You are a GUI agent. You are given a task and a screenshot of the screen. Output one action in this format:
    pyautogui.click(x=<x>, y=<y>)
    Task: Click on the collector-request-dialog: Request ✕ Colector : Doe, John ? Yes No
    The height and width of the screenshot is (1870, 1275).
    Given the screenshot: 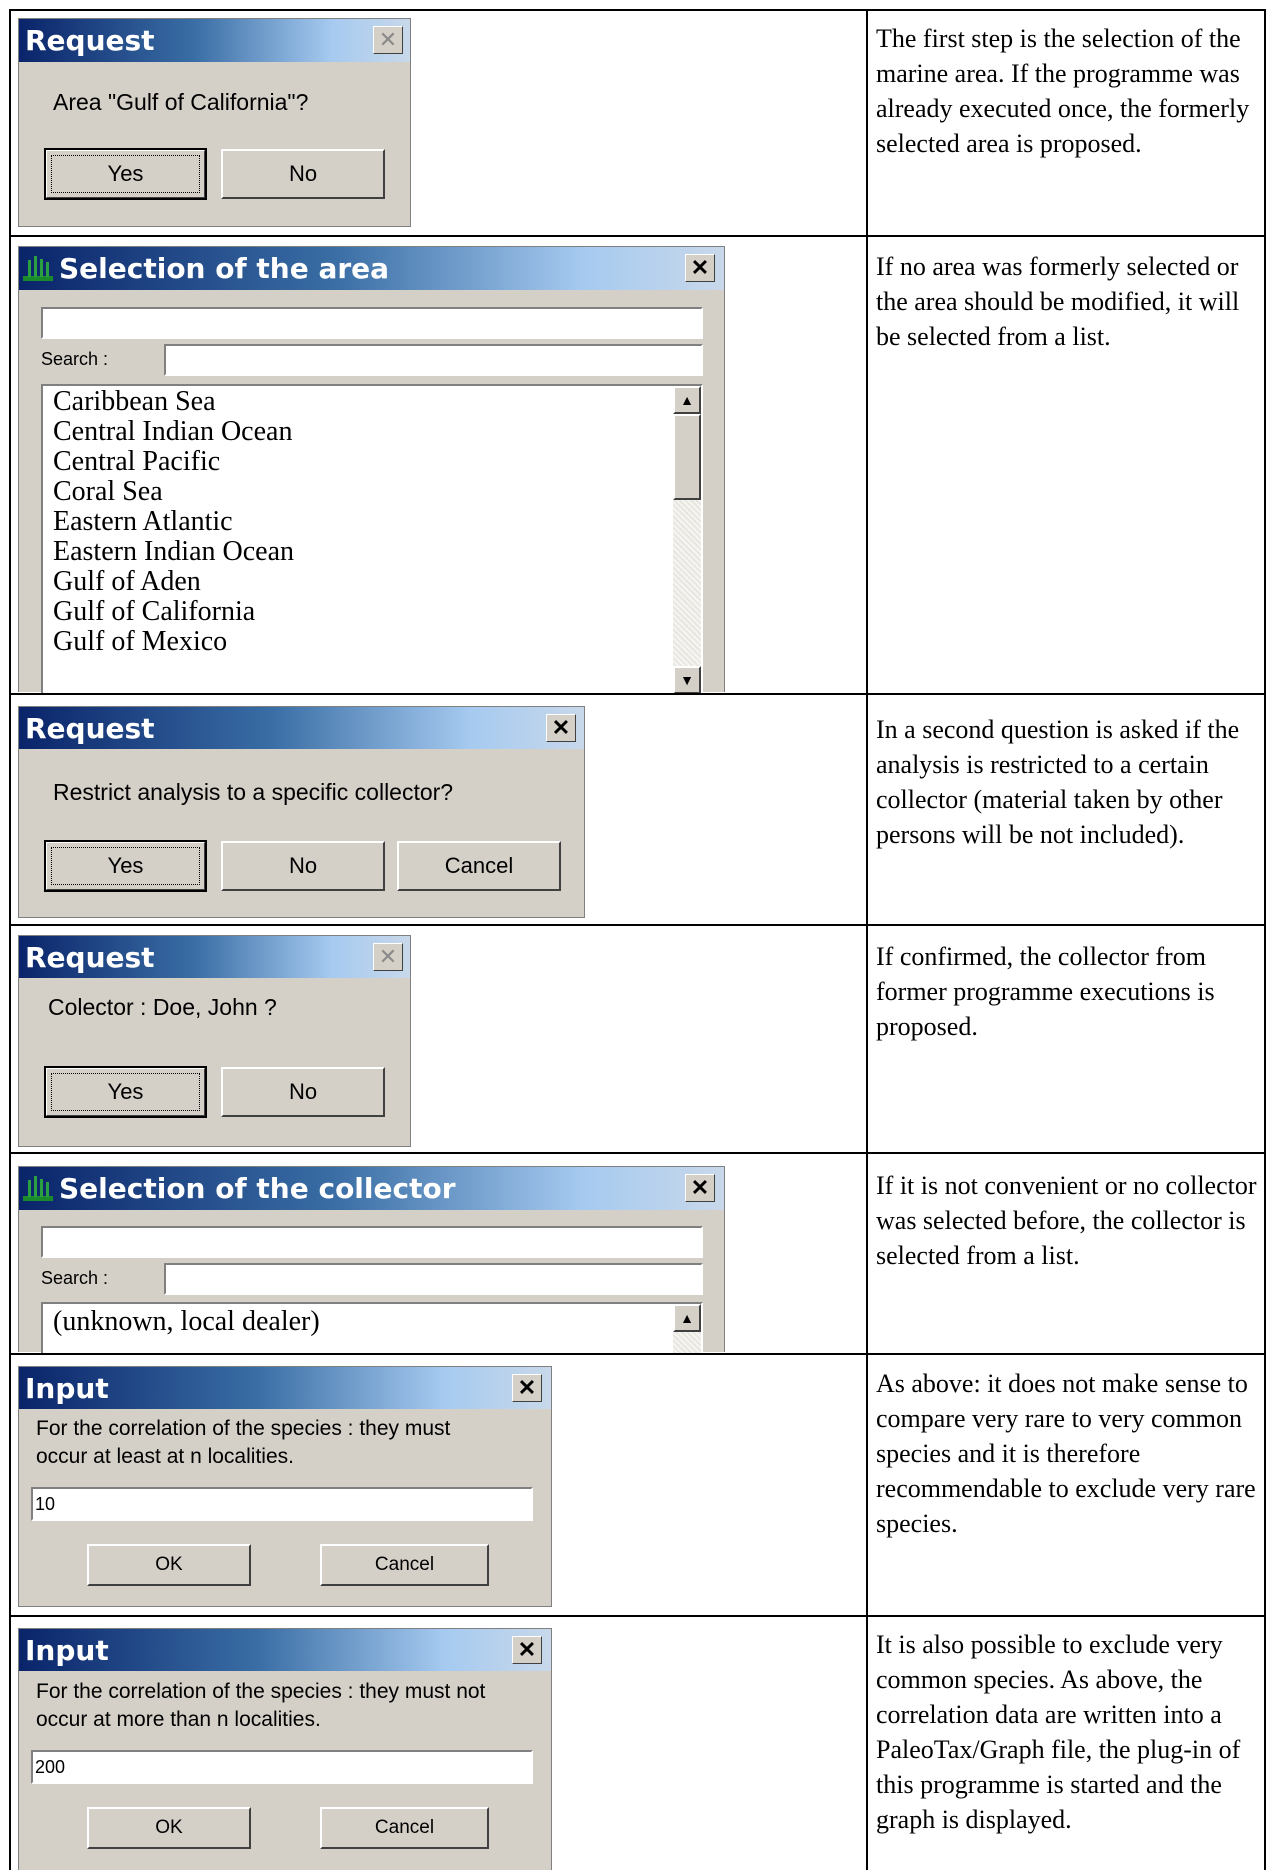 What is the action you would take?
    pyautogui.click(x=214, y=1041)
    